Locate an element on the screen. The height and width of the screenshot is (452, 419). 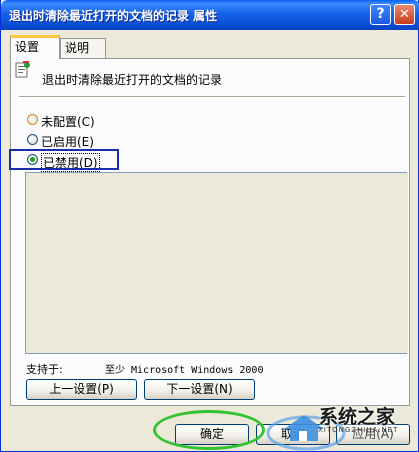
policy-setting-icon is located at coordinates (22, 69).